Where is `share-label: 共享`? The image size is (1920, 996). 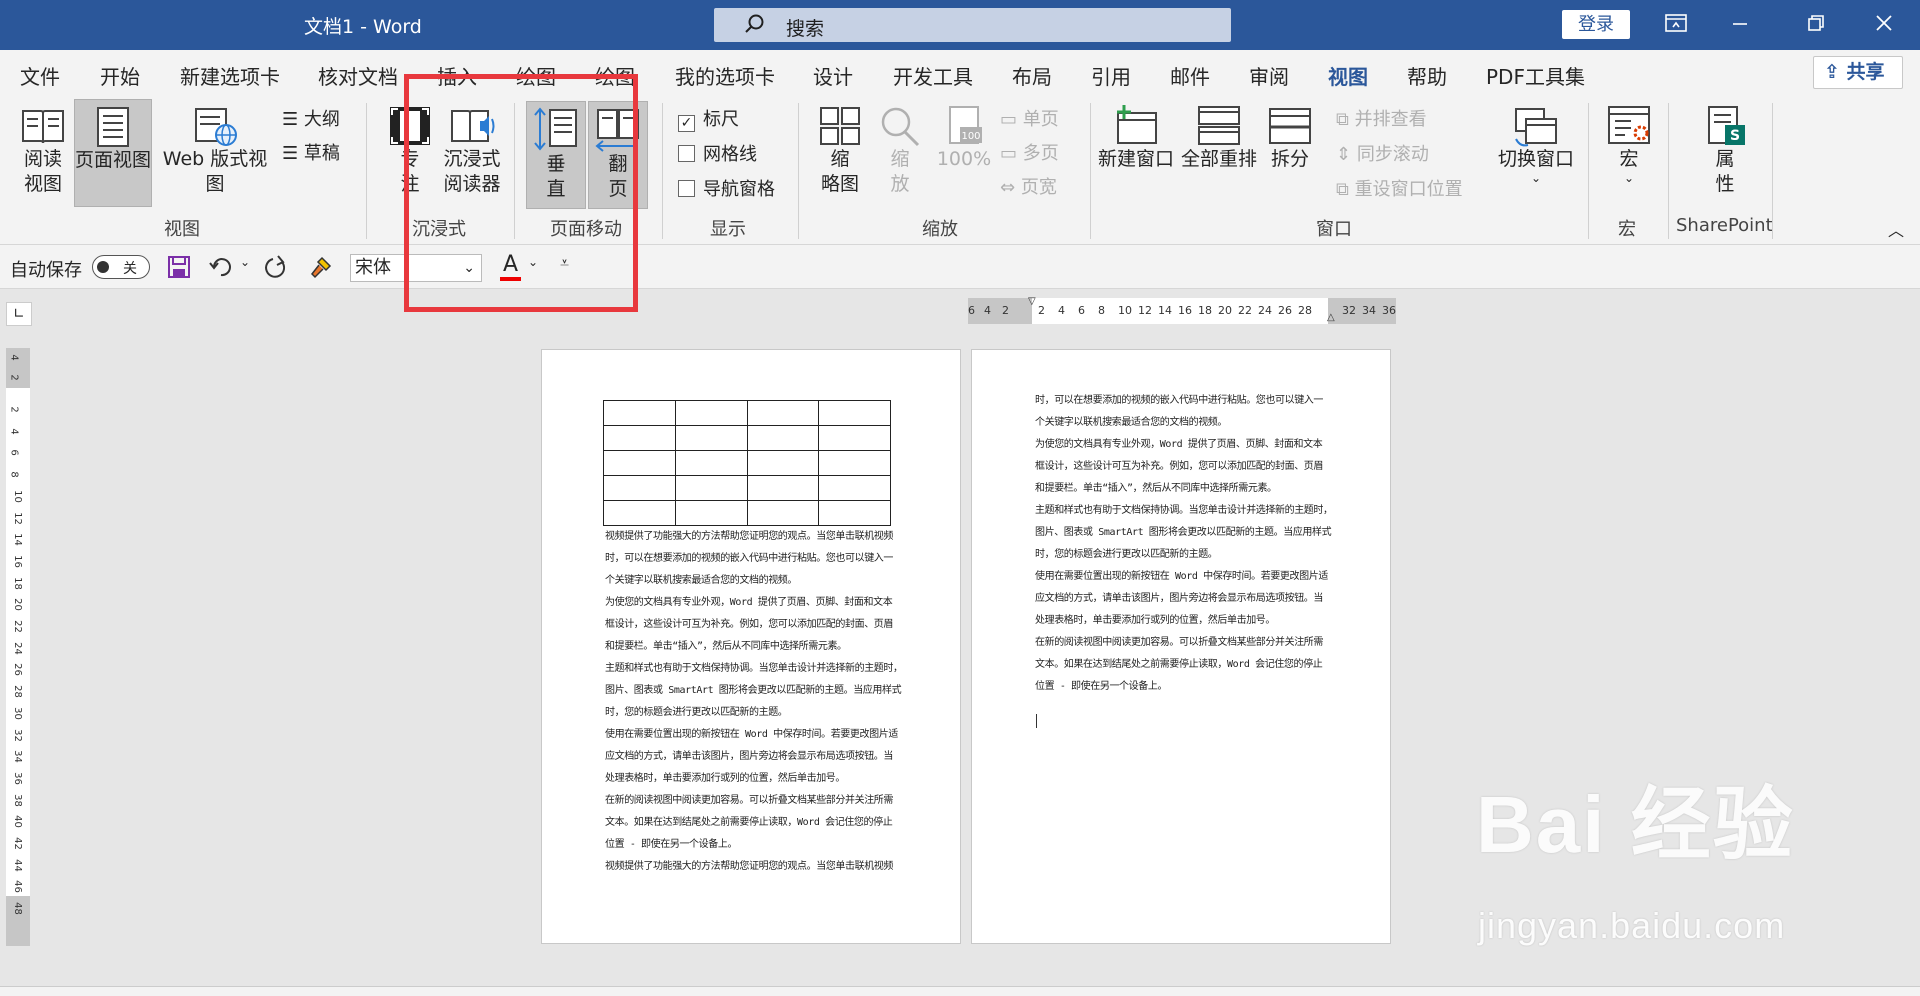 share-label: 共享 is located at coordinates (1865, 72).